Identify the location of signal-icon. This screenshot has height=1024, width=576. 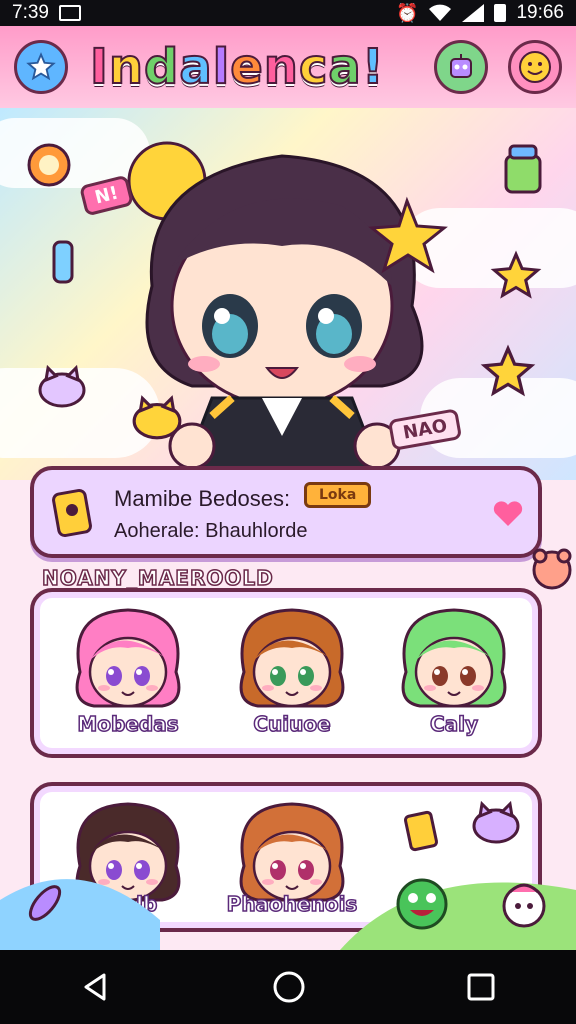
(473, 13).